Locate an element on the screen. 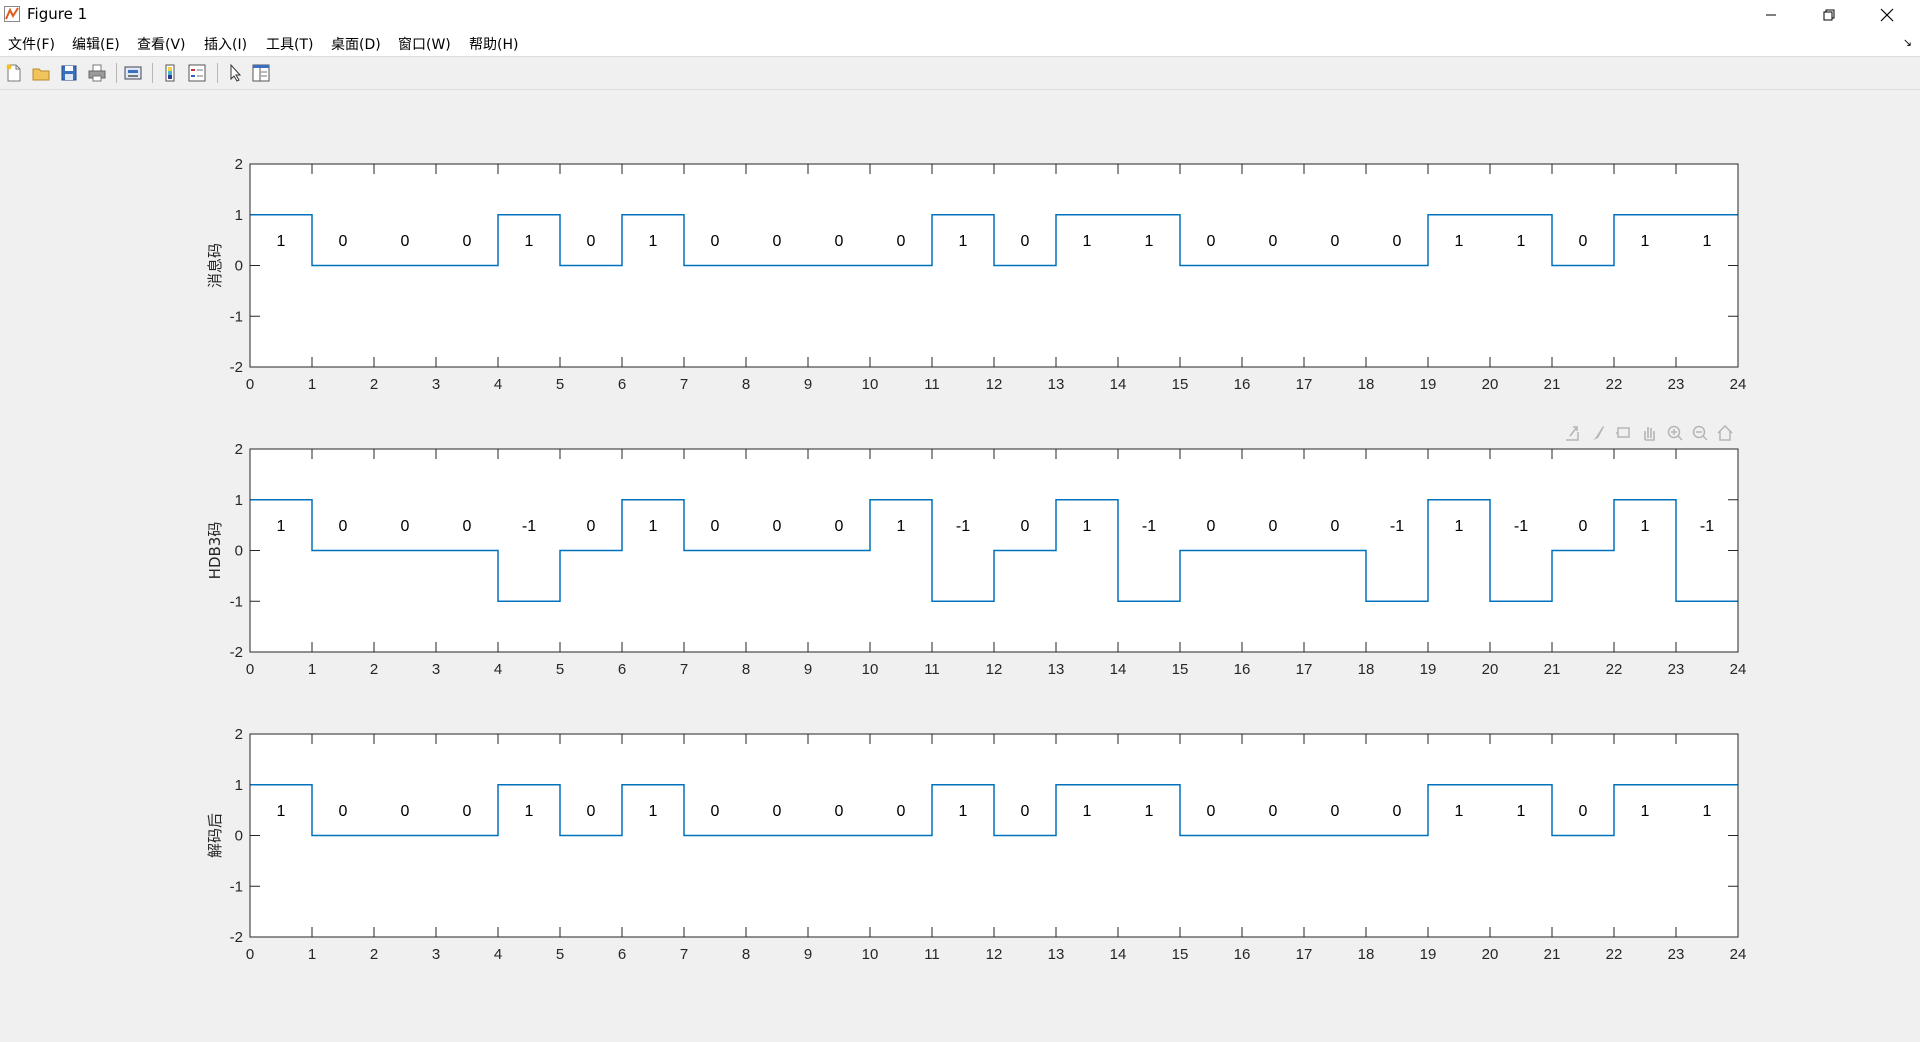 This screenshot has height=1042, width=1920. close-button is located at coordinates (1887, 15).